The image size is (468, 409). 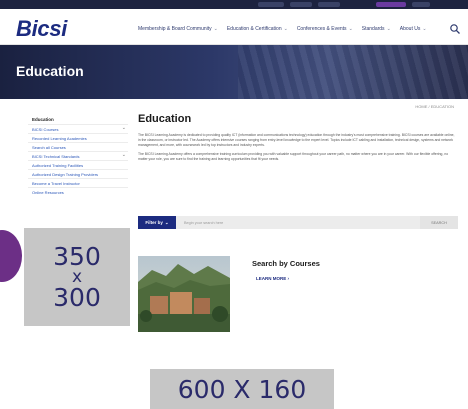 What do you see at coordinates (78, 164) in the screenshot?
I see `sidebar-item-training-facilities: Authorized Training Facilities` at bounding box center [78, 164].